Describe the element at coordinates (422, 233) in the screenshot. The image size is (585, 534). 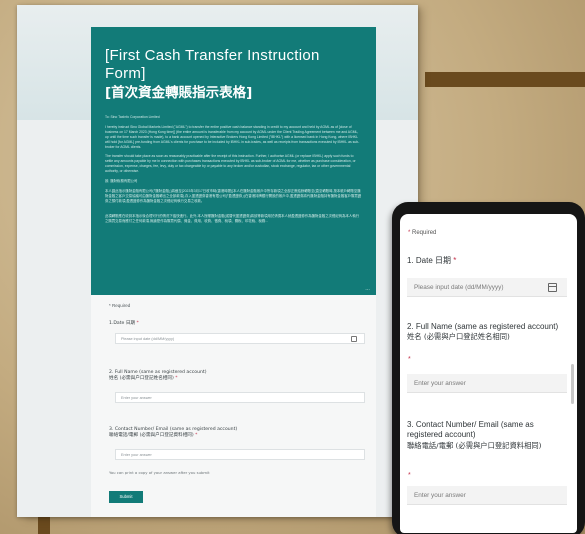
I see `mobile-required-note: * Required` at that location.